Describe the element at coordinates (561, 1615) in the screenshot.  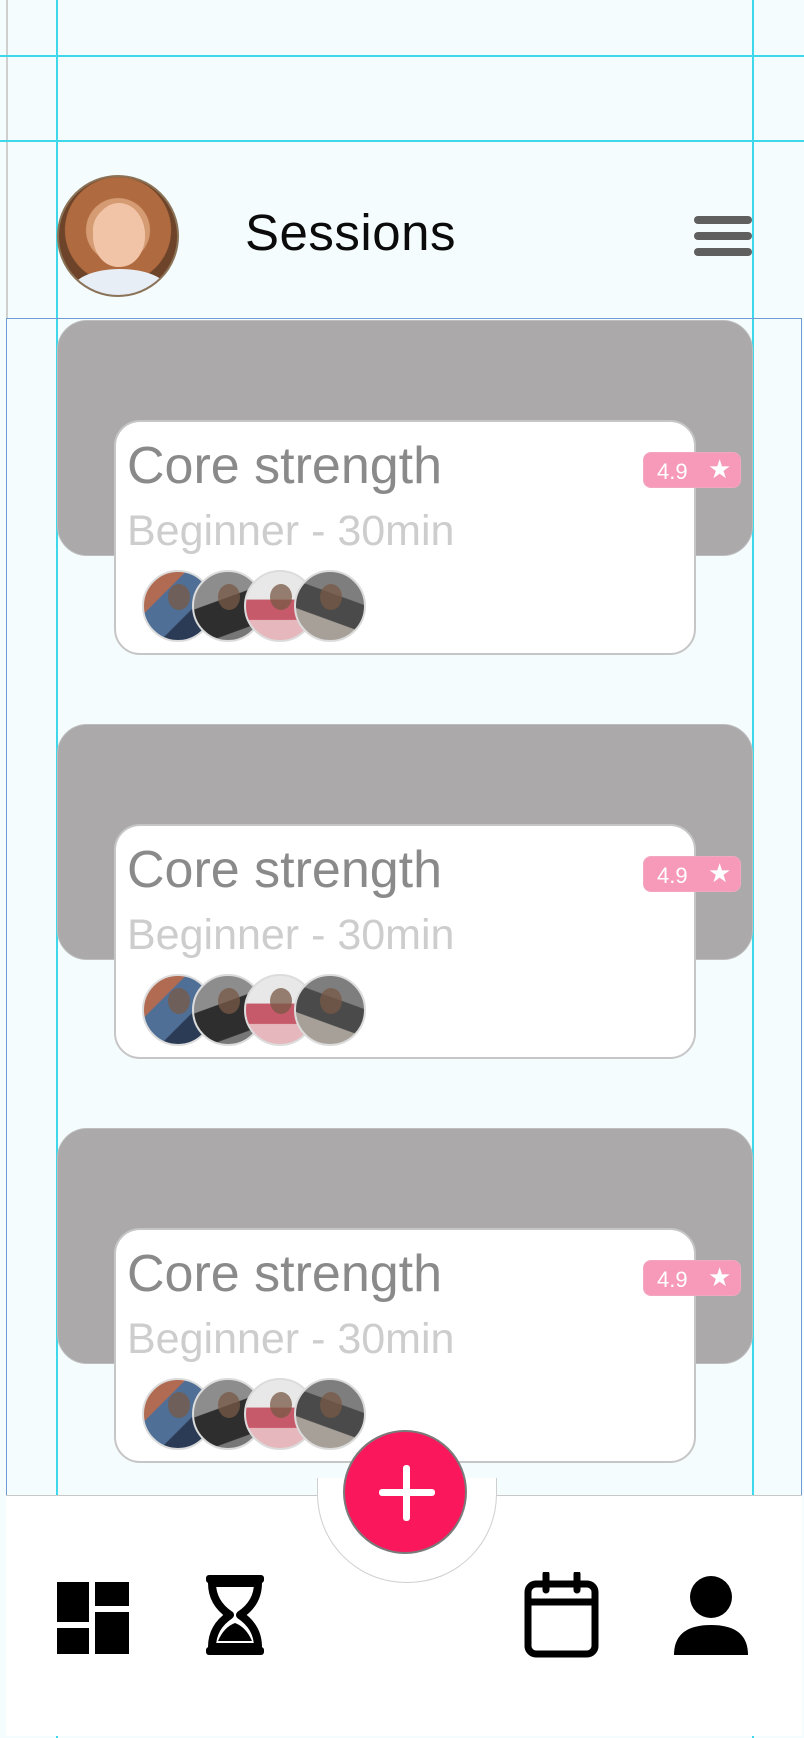
I see `calendar-icon` at that location.